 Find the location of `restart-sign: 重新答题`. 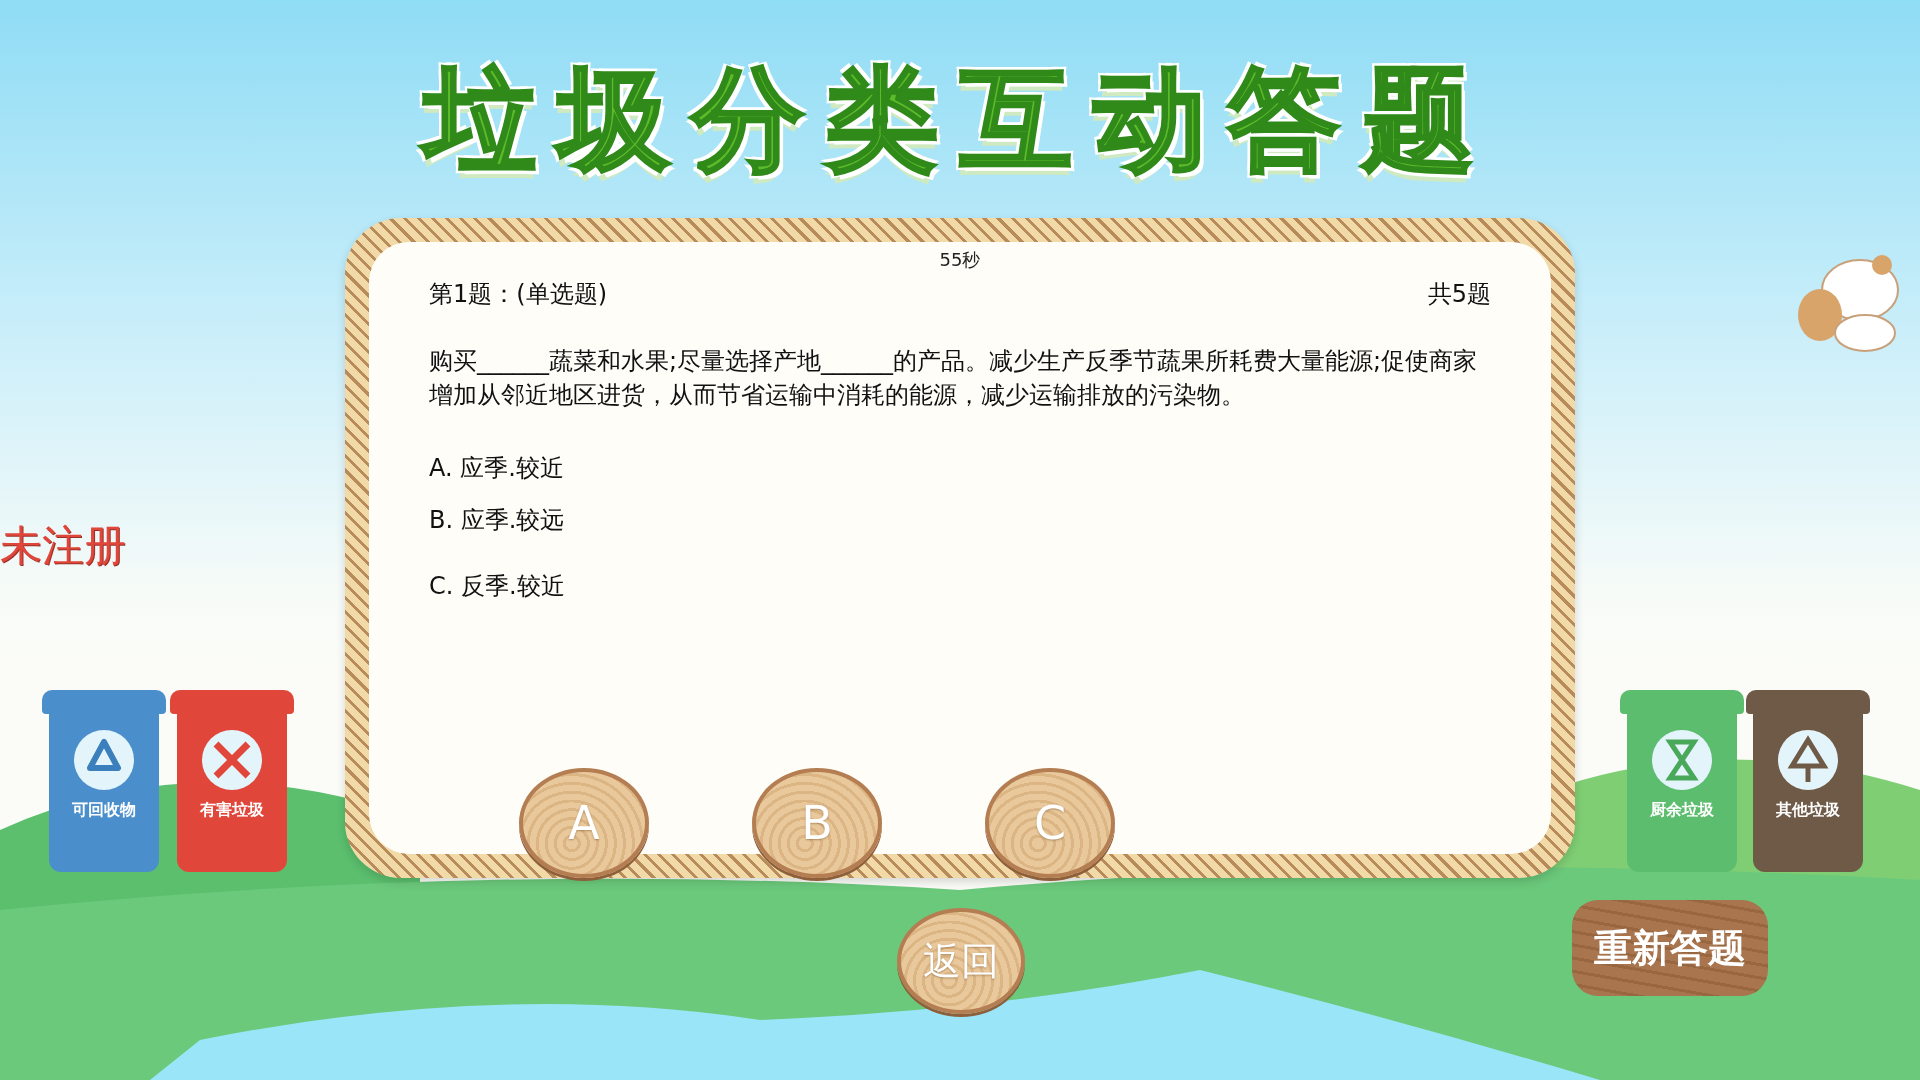

restart-sign: 重新答题 is located at coordinates (1670, 948).